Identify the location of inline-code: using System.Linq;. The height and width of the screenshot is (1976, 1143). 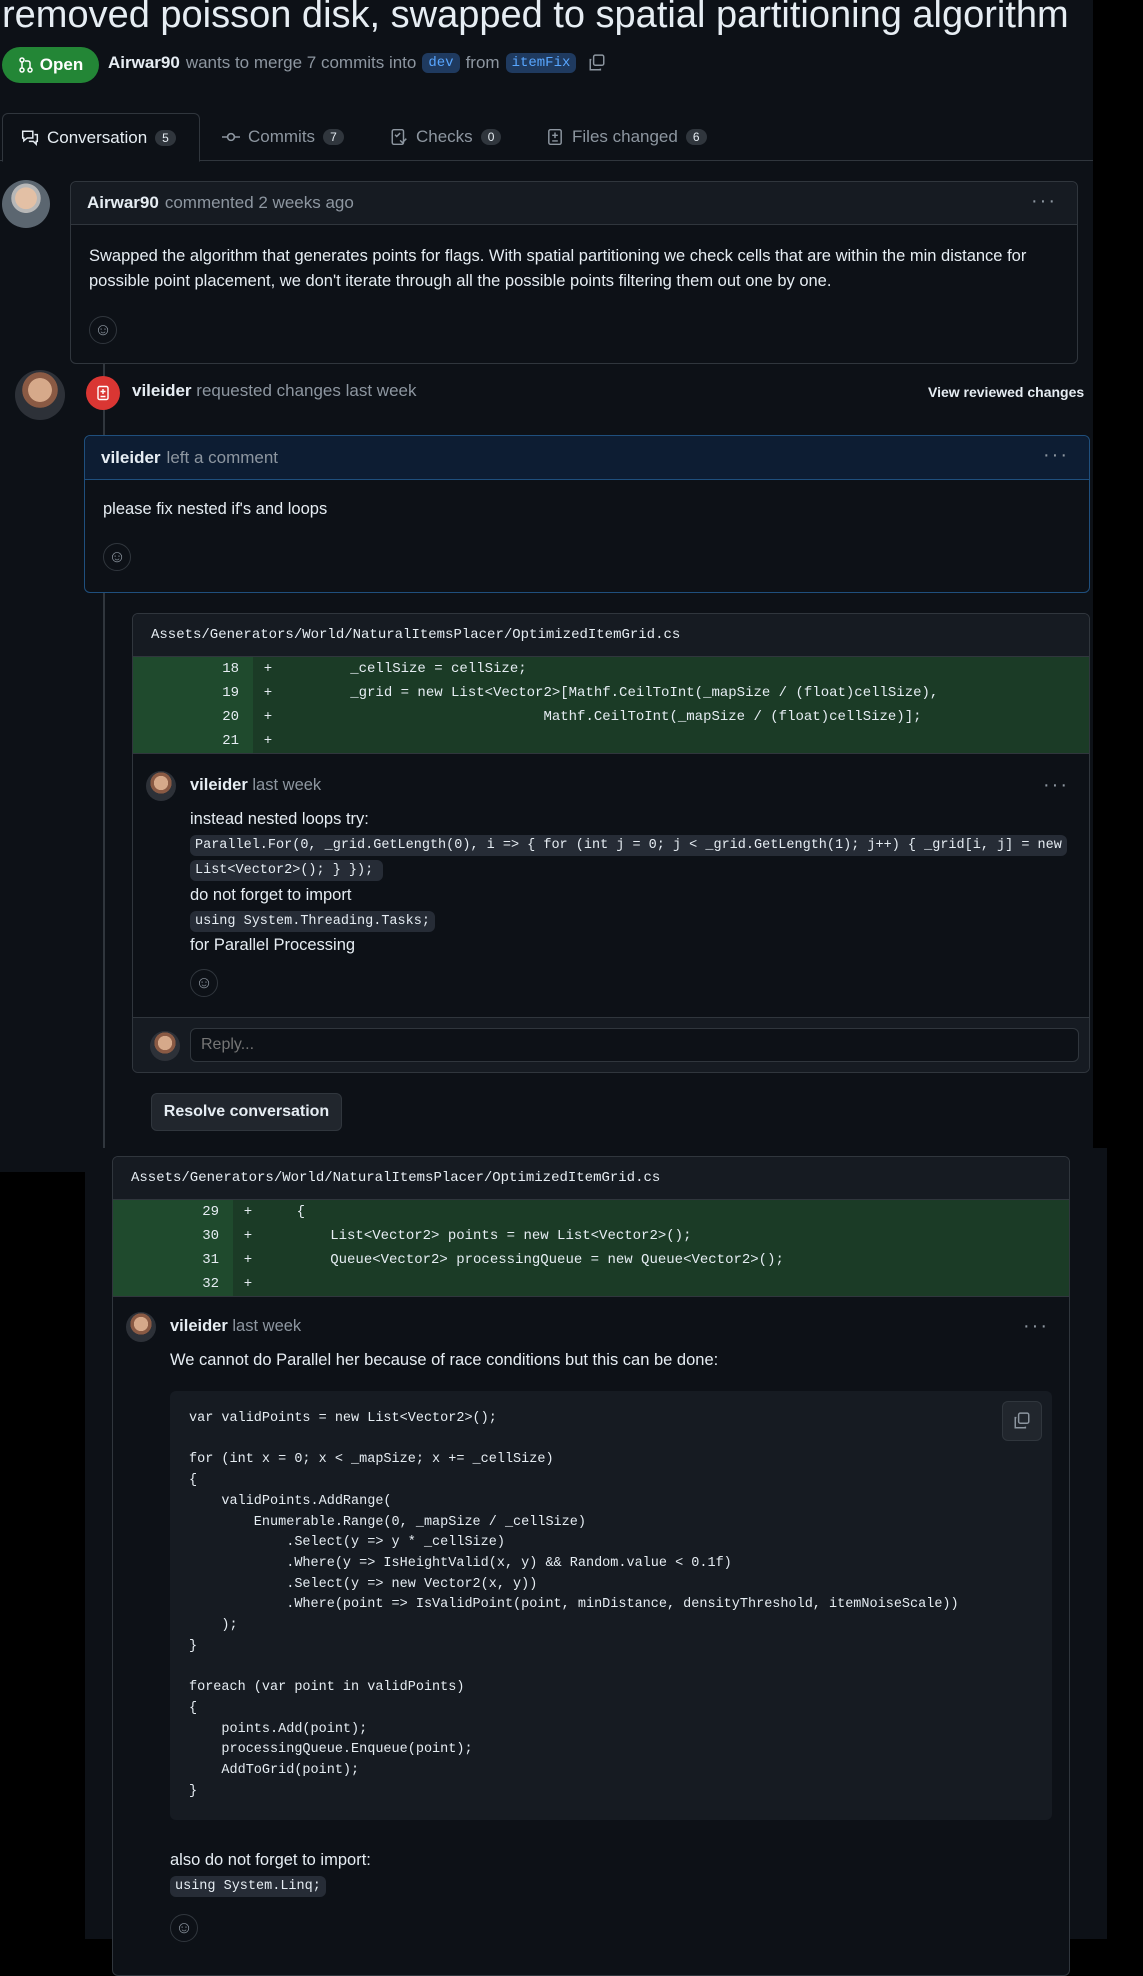
(248, 1886).